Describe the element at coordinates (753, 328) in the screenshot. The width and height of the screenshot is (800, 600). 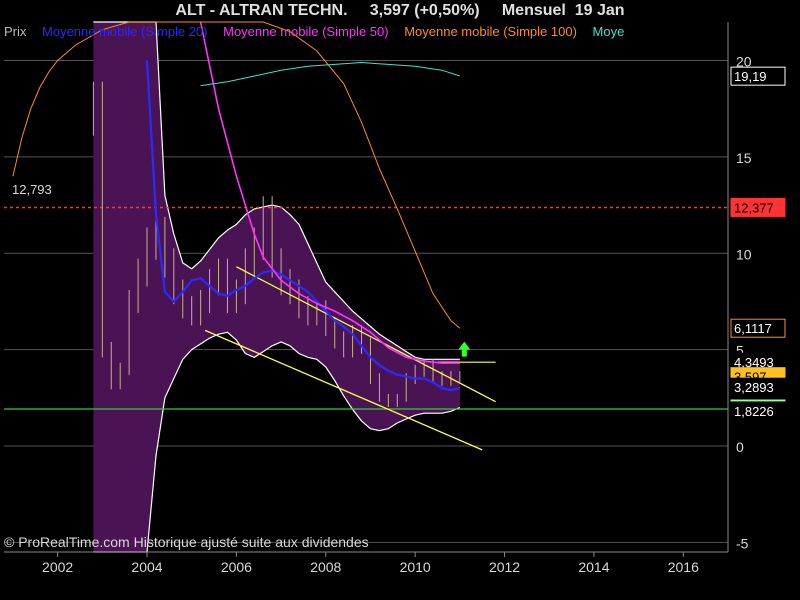
I see `price-label-text: 6,1117` at that location.